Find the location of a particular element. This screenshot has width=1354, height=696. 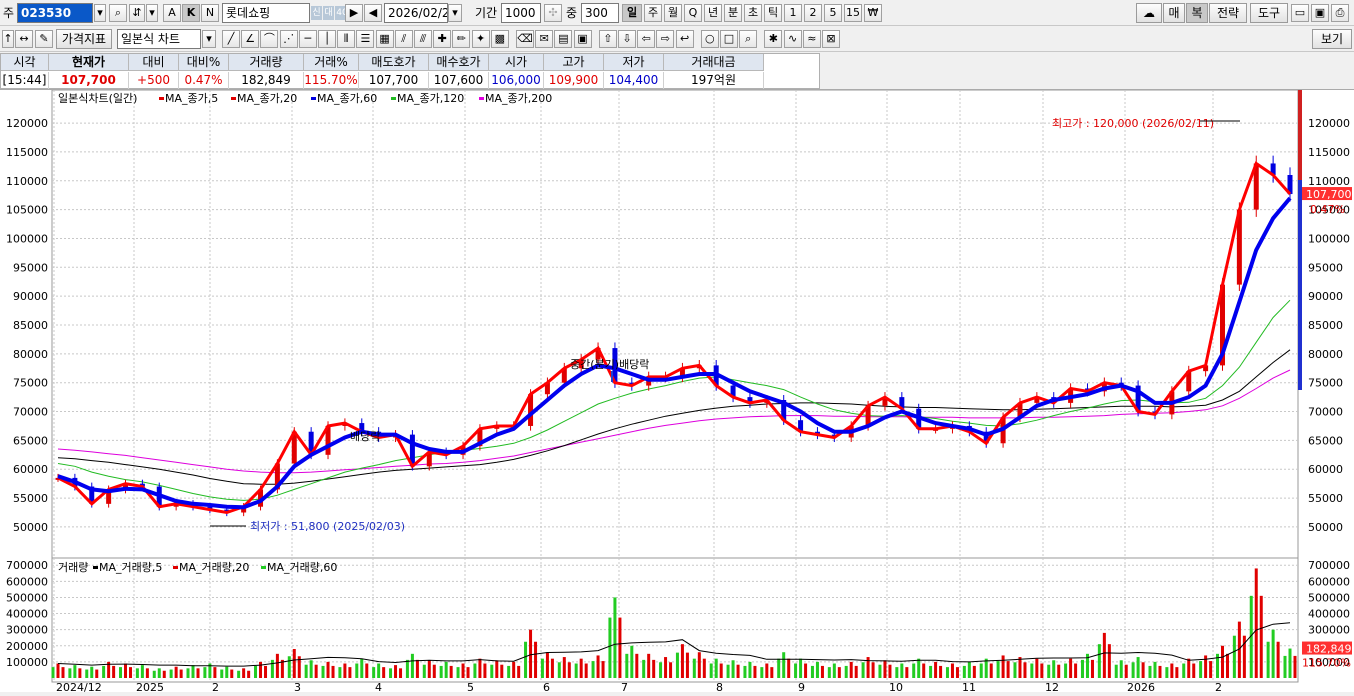

arc-icon: ⌒ is located at coordinates (269, 39).